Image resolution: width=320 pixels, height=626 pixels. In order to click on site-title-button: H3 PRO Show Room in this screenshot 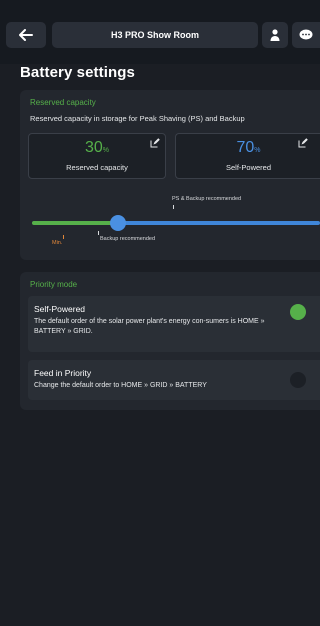, I will do `click(155, 35)`.